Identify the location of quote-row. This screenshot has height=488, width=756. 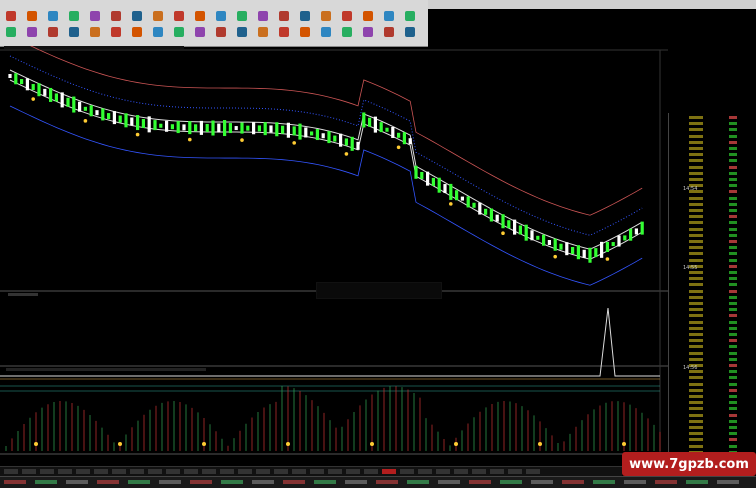
(716, 137).